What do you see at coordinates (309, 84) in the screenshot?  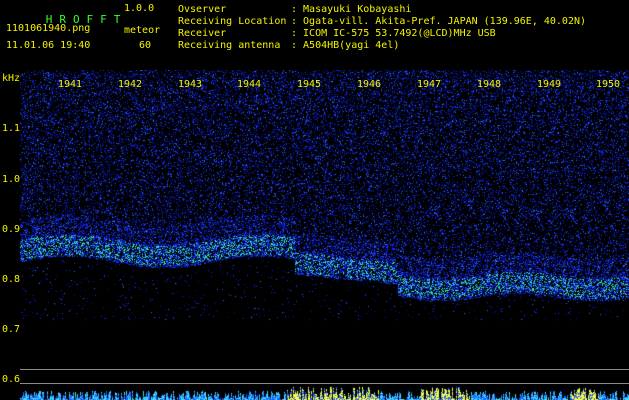 I see `time-tick-label: 1945` at bounding box center [309, 84].